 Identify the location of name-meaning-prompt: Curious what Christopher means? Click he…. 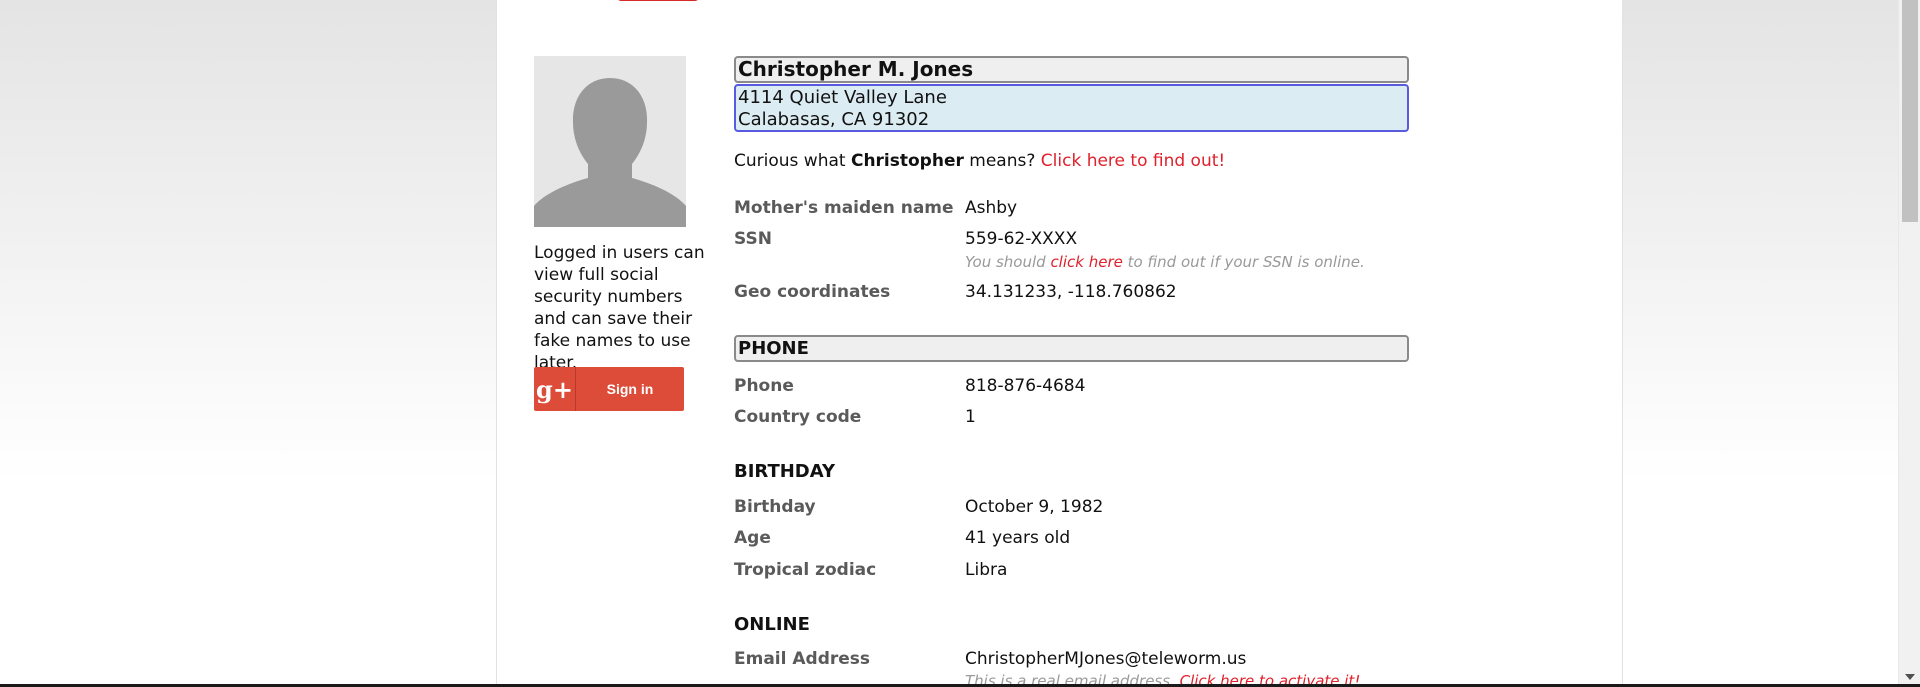
(979, 161).